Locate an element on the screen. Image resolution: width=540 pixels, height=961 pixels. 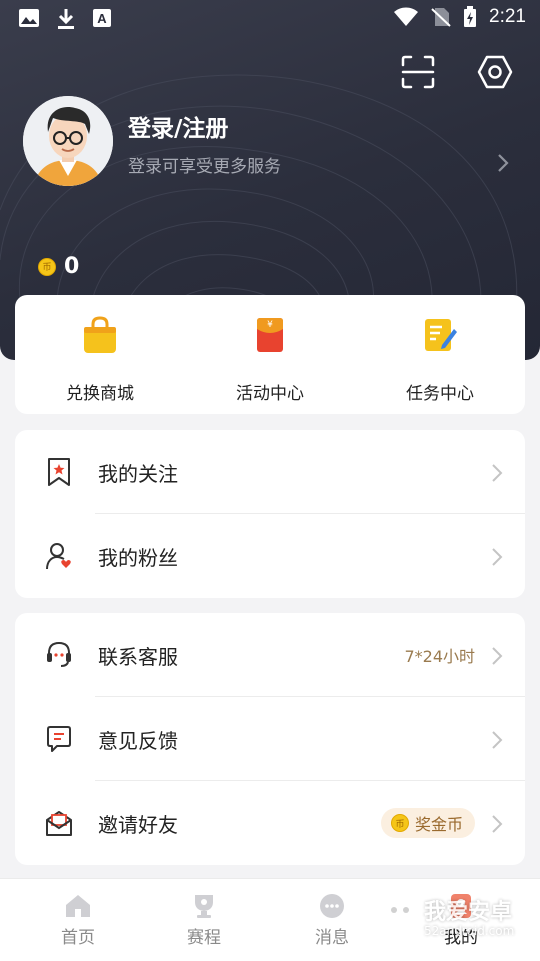
image-icon is located at coordinates (29, 18).